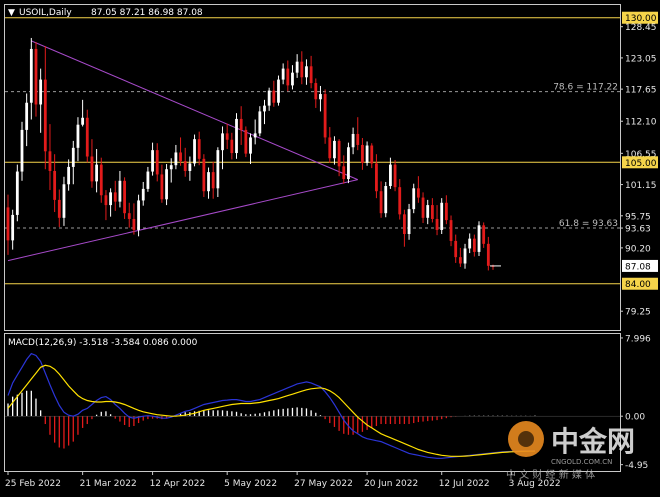  I want to click on cngold-logo-inner, so click(526, 439).